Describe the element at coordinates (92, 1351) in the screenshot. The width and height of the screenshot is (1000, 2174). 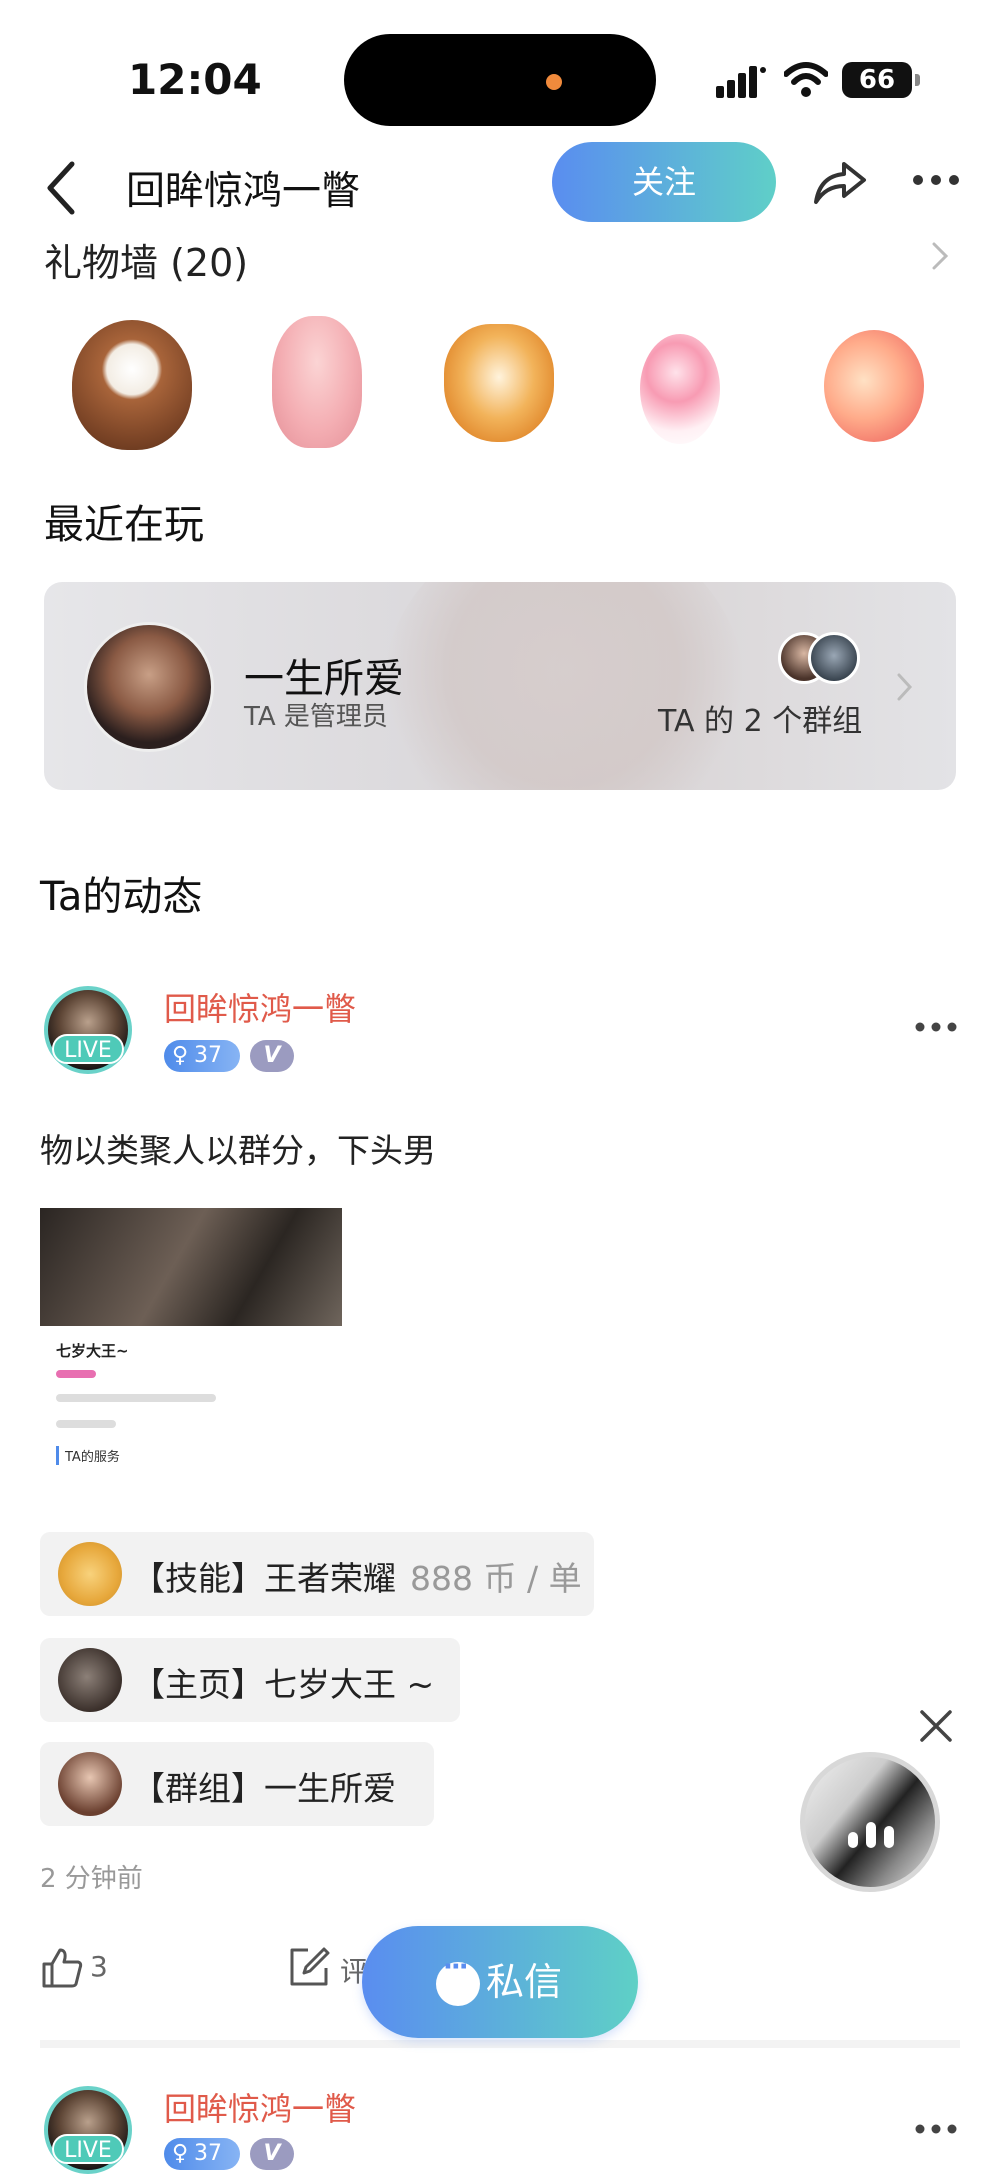
I see `image-profile-name: 七岁大王~` at that location.